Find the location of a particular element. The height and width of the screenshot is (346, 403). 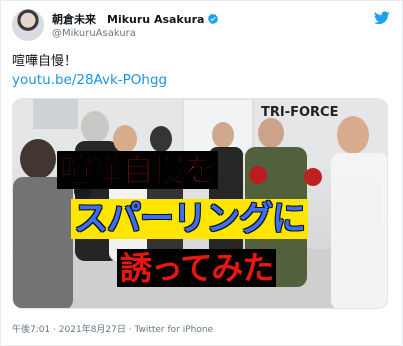

verified-badge-icon is located at coordinates (213, 18).